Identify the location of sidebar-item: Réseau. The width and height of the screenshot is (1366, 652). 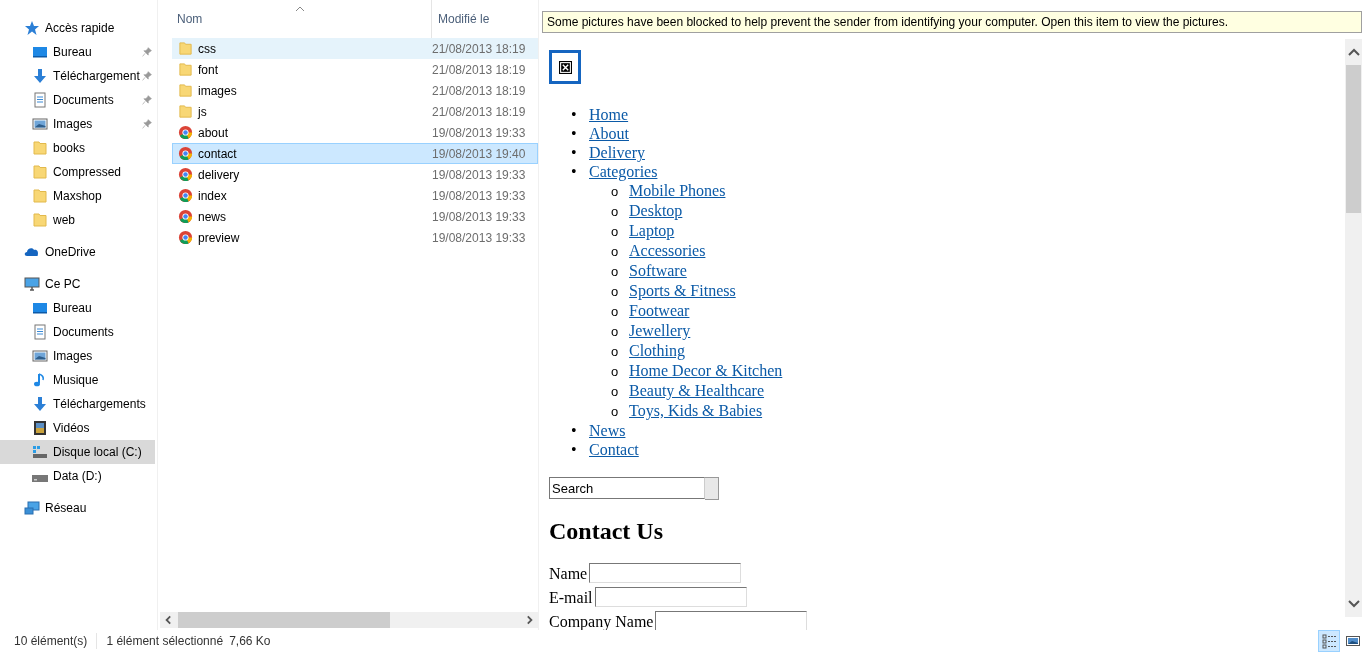
(77, 508).